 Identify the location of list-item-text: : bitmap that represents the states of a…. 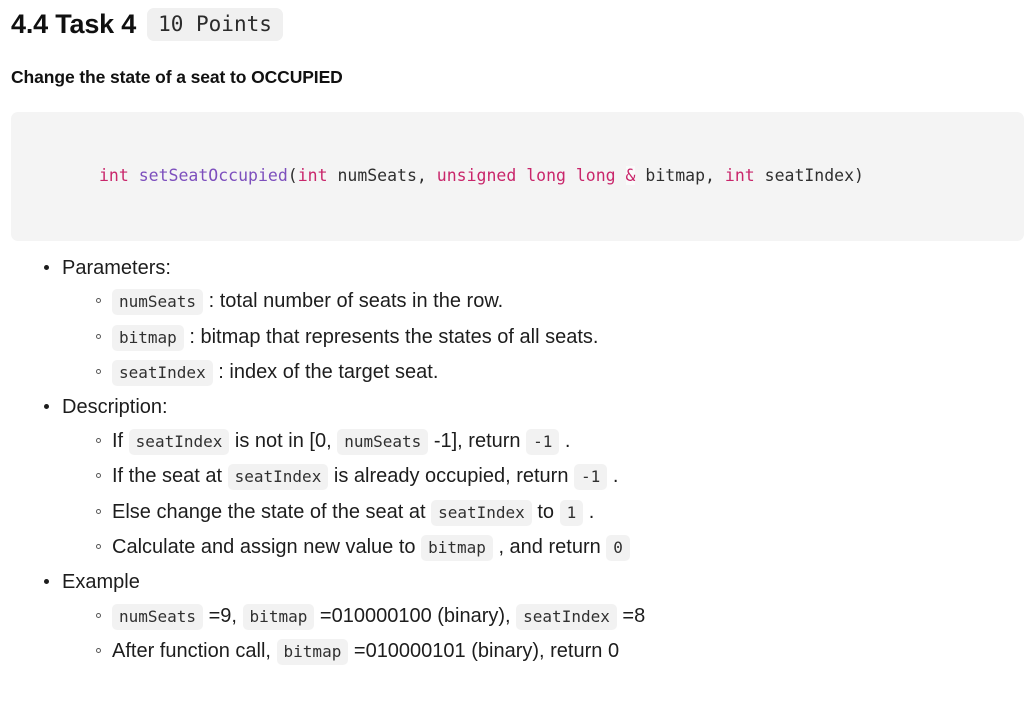
(391, 336).